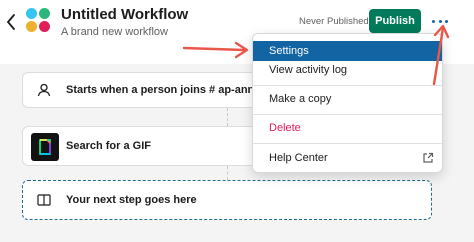  What do you see at coordinates (114, 32) in the screenshot?
I see `workflow-subtitle: A brand new workflow` at bounding box center [114, 32].